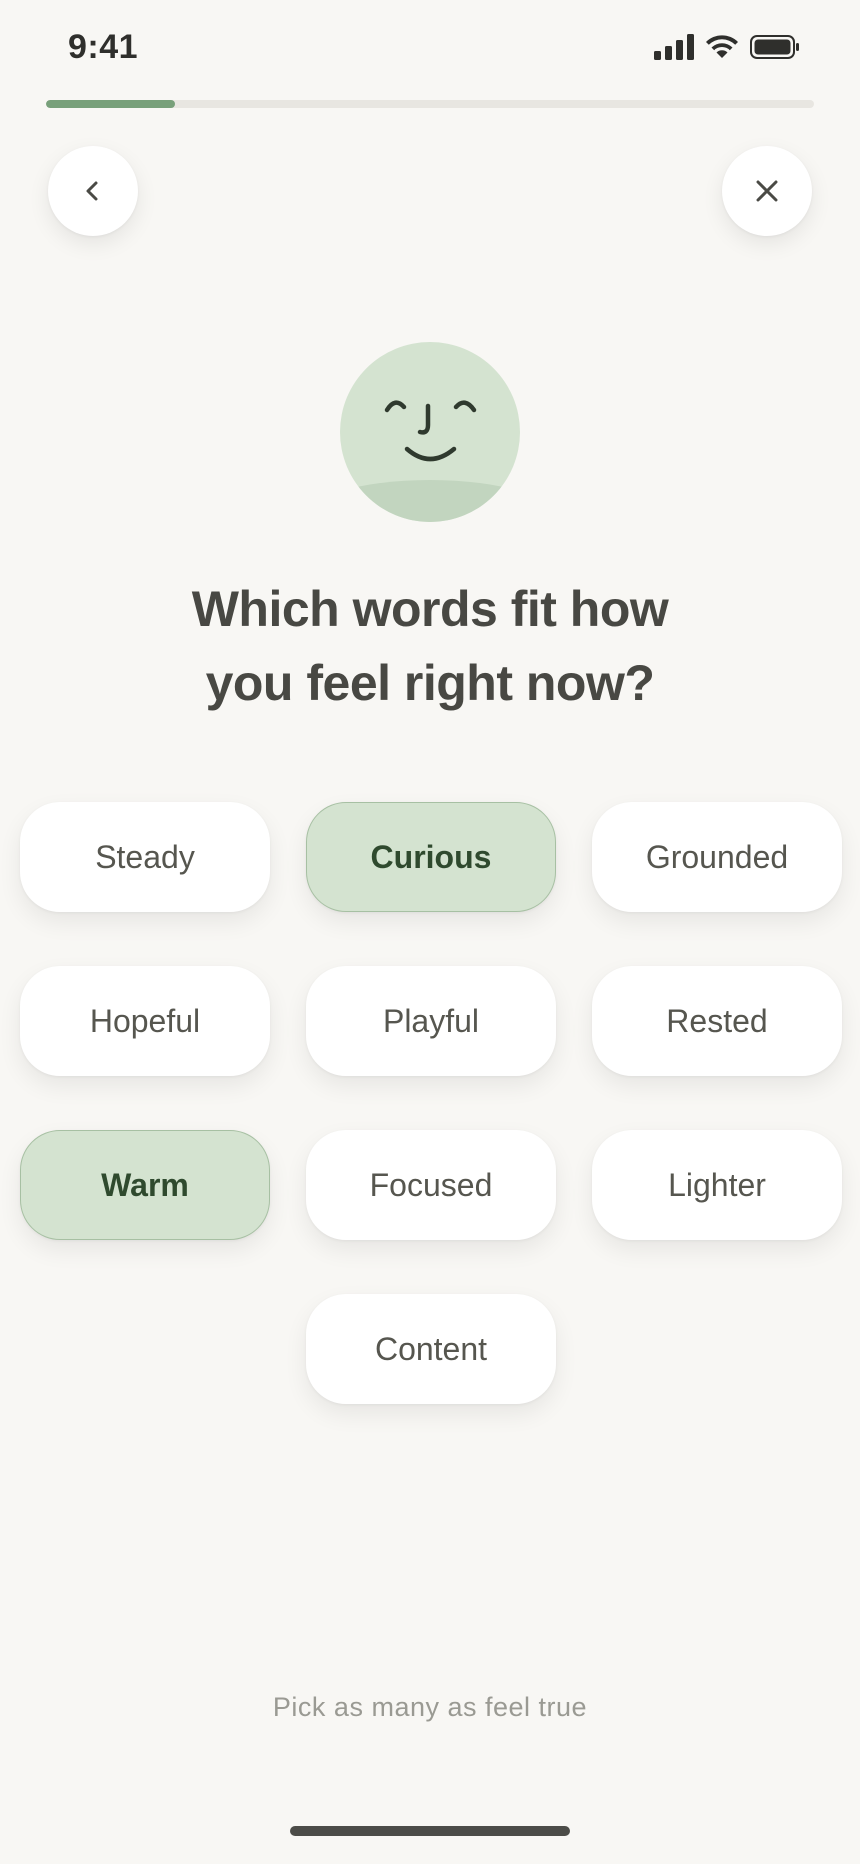 This screenshot has width=860, height=1864. What do you see at coordinates (431, 857) in the screenshot?
I see `chip-curious: Curious` at bounding box center [431, 857].